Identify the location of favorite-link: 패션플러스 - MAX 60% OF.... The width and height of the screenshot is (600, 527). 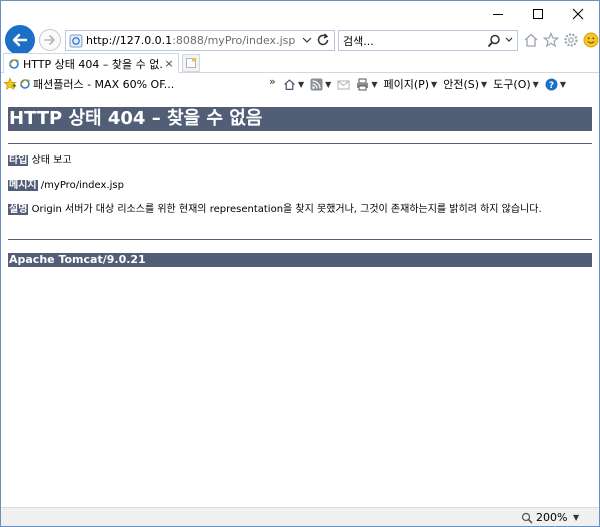
(96, 84).